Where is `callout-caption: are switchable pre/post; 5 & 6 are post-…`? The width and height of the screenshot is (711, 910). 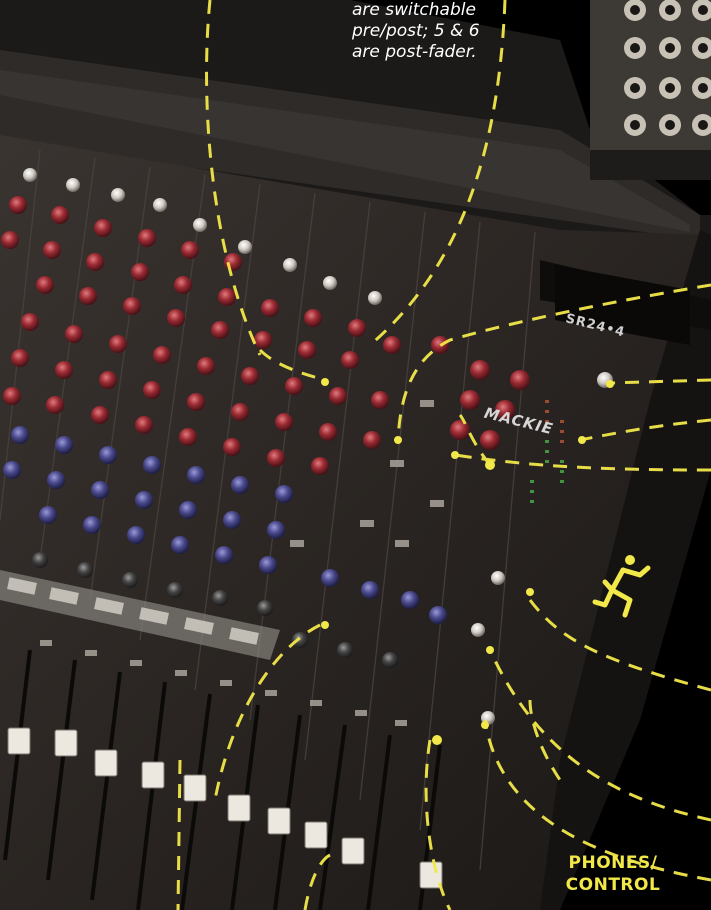 callout-caption: are switchable pre/post; 5 & 6 are post-… is located at coordinates (442, 31).